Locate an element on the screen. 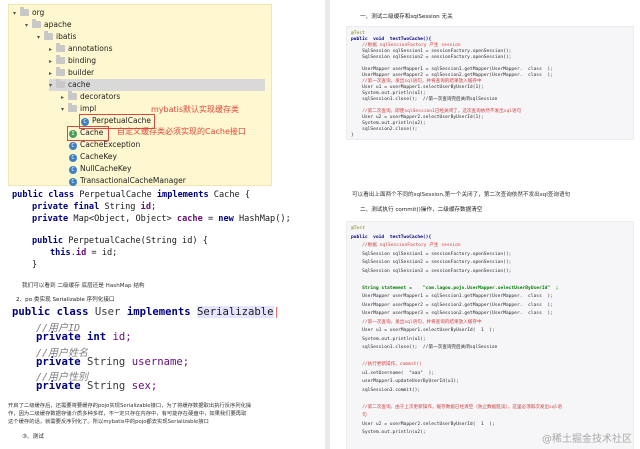 The height and width of the screenshot is (449, 640). code-line: public void testTwoCache(){ is located at coordinates (391, 237).